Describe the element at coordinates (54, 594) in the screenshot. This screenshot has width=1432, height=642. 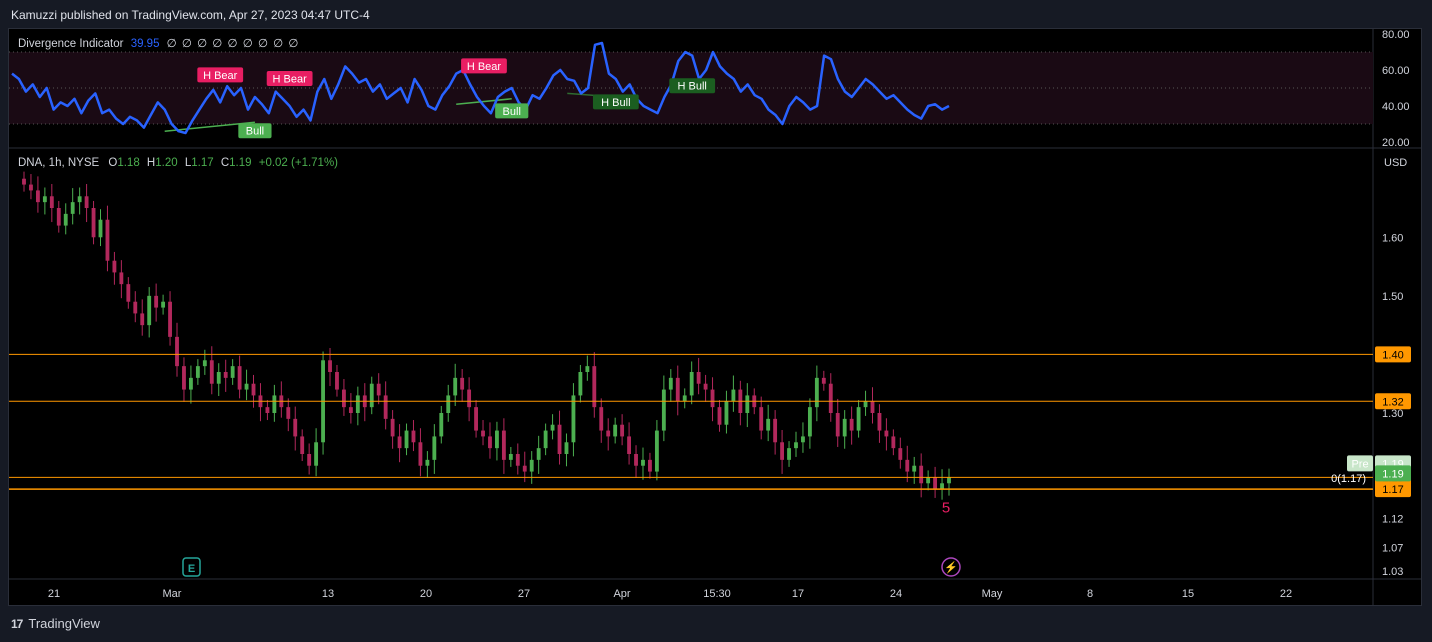
I see `x-axis-tick: 21` at that location.